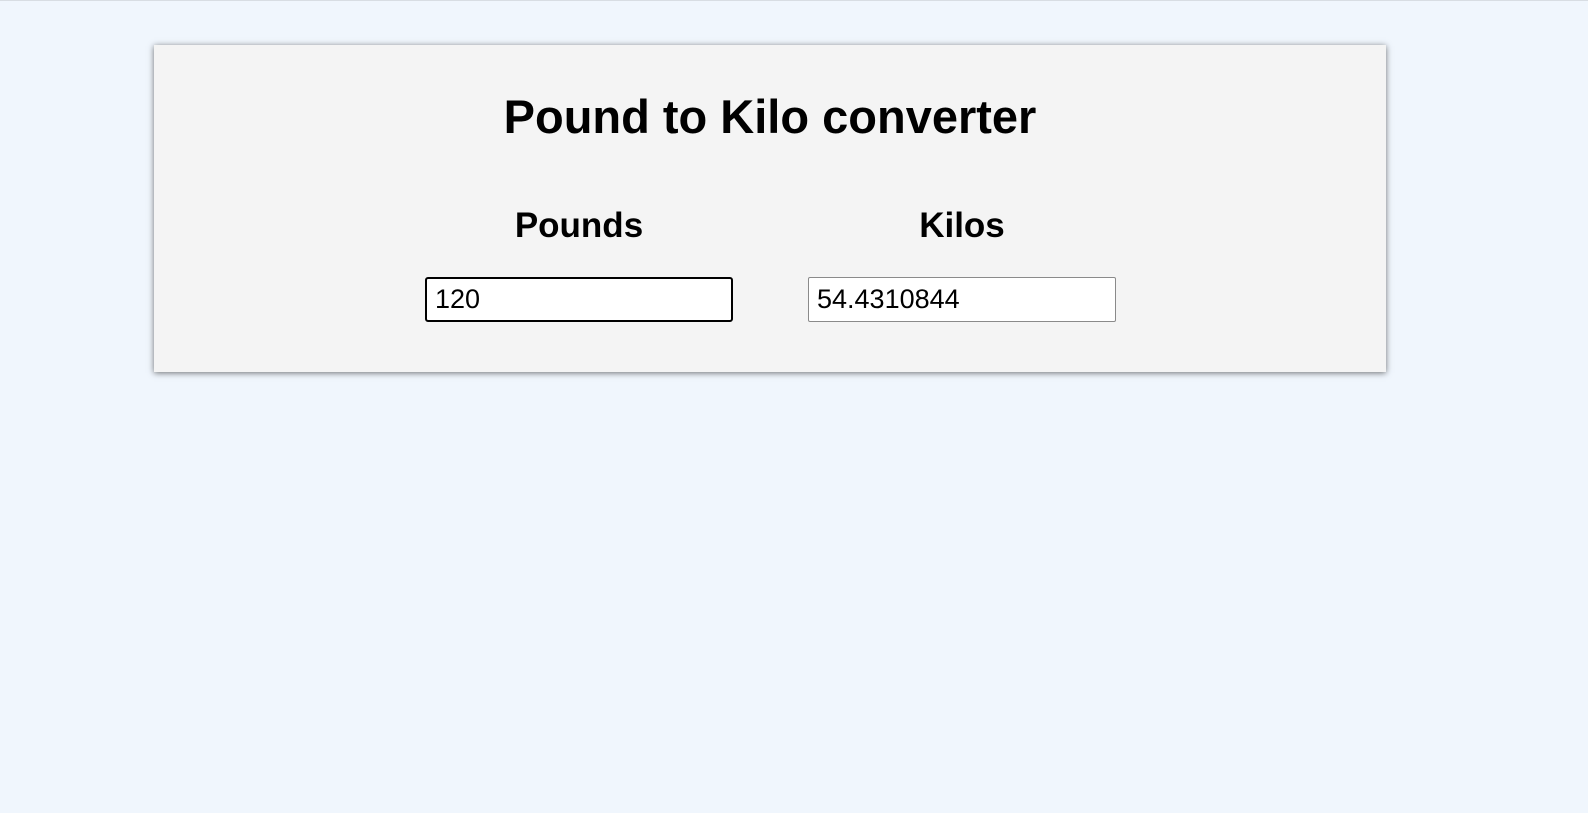  Describe the element at coordinates (962, 225) in the screenshot. I see `kilos-label: Kilos` at that location.